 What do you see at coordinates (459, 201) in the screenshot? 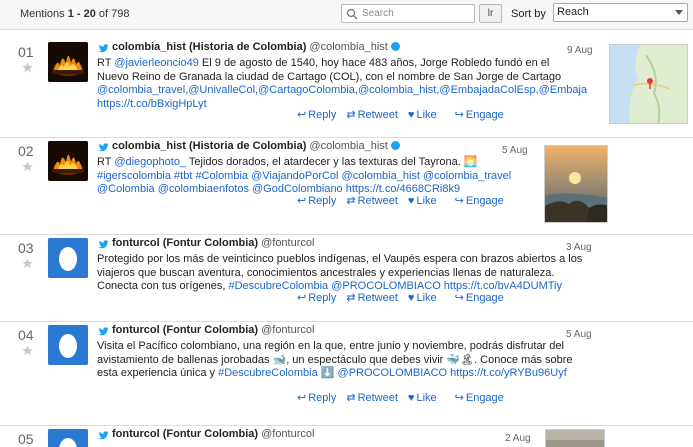
I see `engage-icon: ↪` at bounding box center [459, 201].